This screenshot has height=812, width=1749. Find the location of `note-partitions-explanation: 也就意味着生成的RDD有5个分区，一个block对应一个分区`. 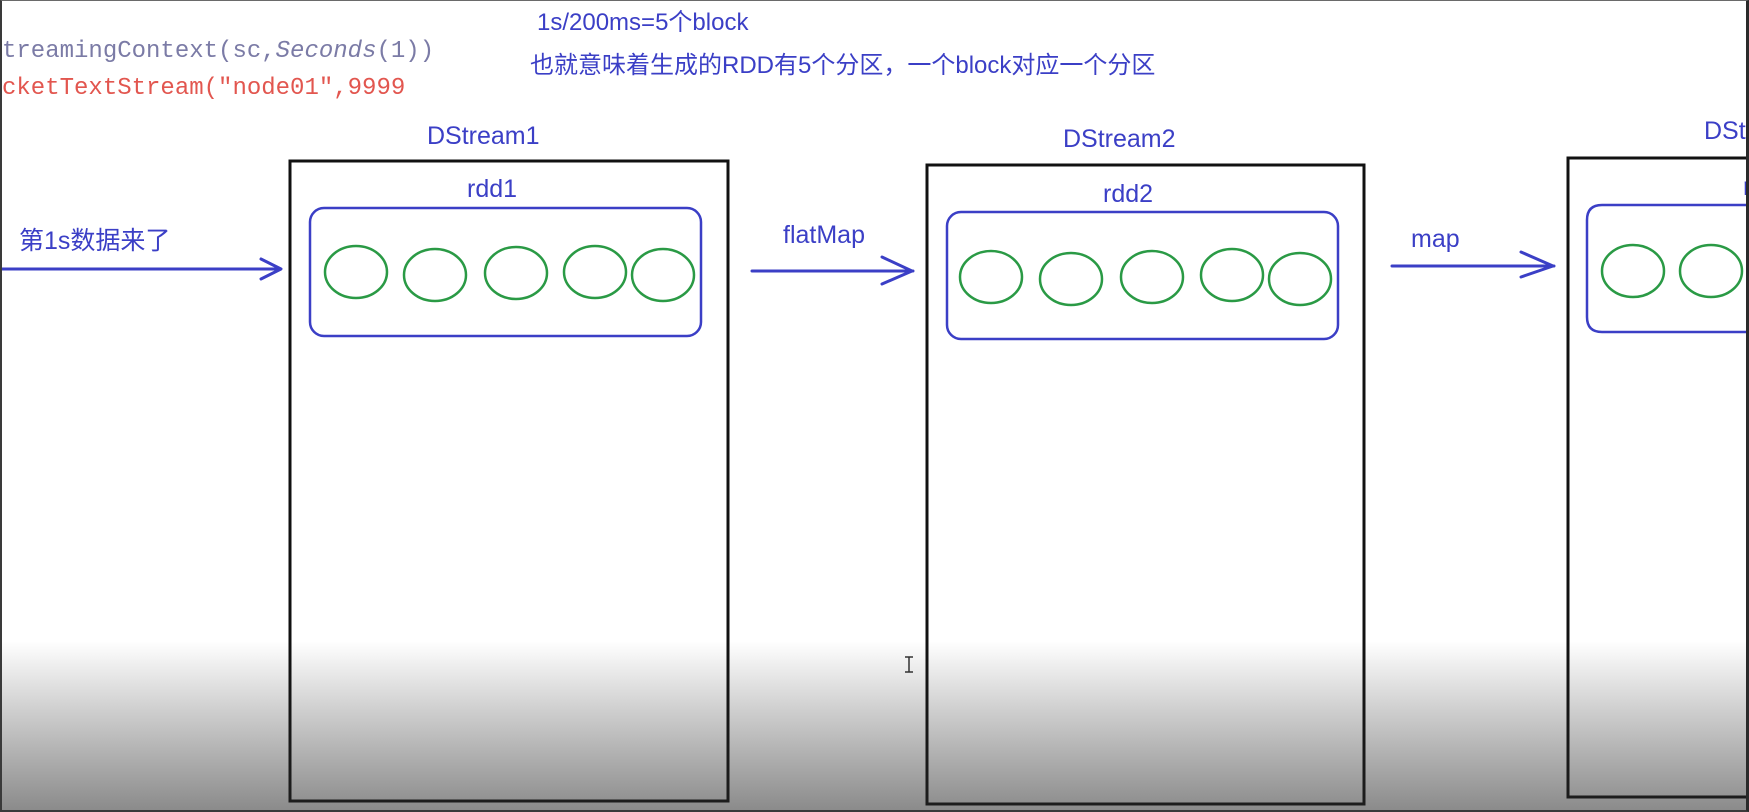

note-partitions-explanation: 也就意味着生成的RDD有5个分区，一个block对应一个分区 is located at coordinates (842, 65).